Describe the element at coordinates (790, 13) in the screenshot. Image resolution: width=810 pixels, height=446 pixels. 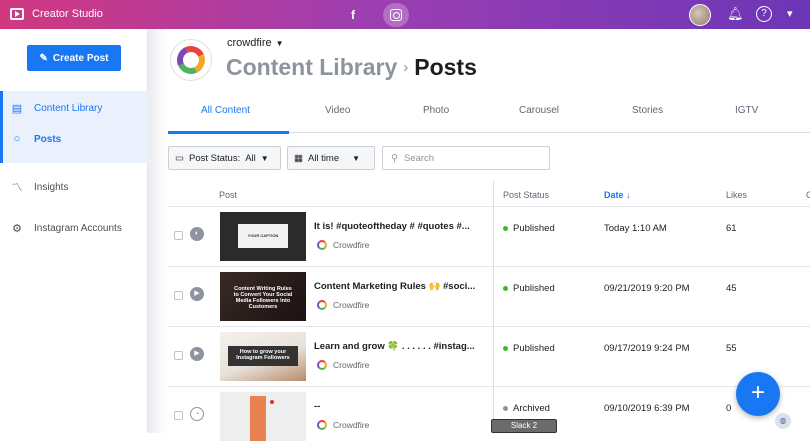
I see `chevron-down-icon: ▾` at that location.